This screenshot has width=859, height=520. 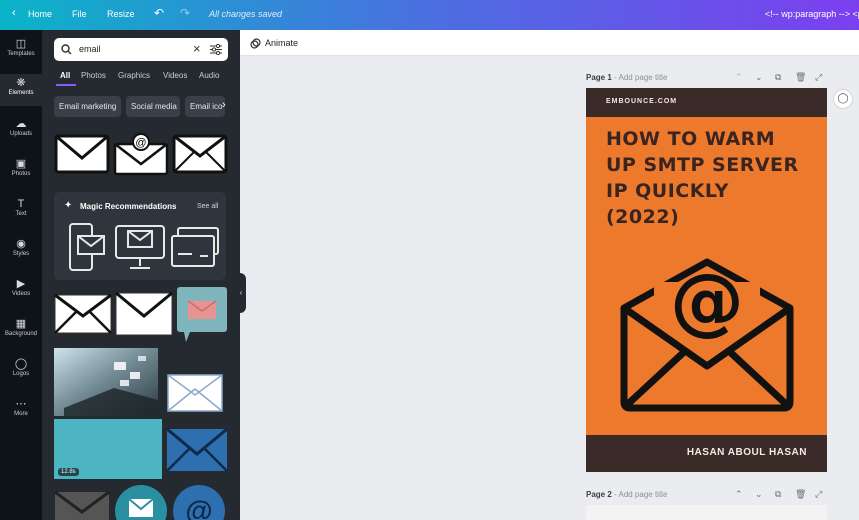 What do you see at coordinates (746, 452) in the screenshot?
I see `design-author-text: HASAN ABOUL HASAN` at bounding box center [746, 452].